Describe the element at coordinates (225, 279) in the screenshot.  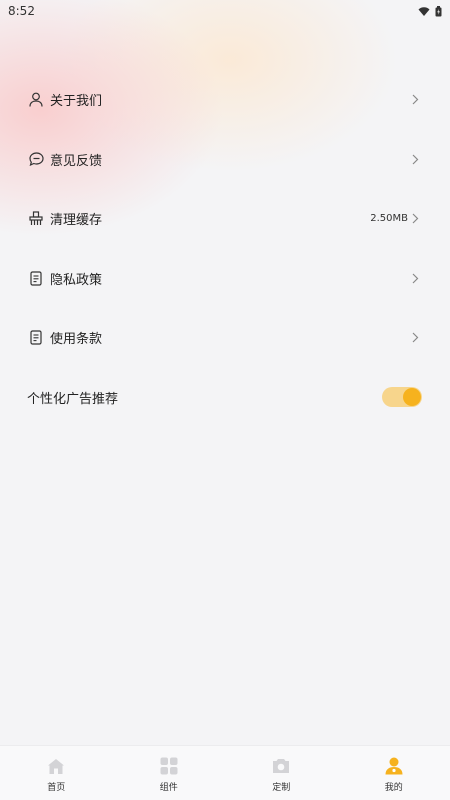
I see `menu-item-privacy-policy: 隐私政策` at that location.